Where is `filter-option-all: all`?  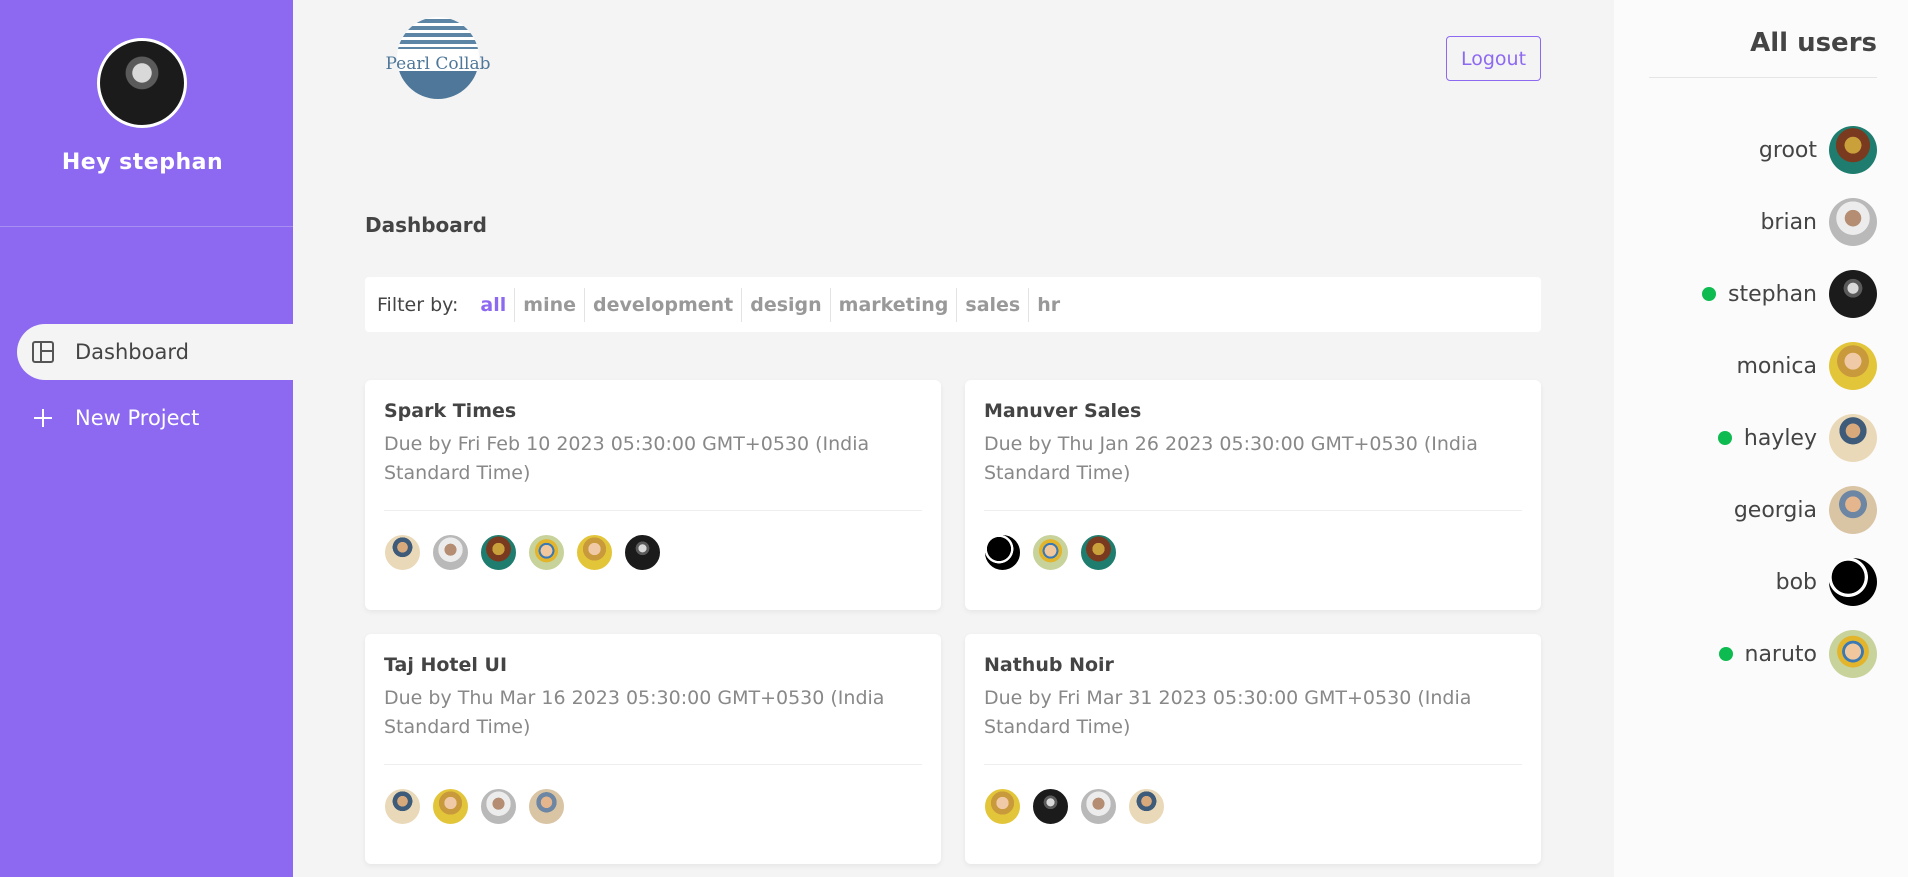 filter-option-all: all is located at coordinates (494, 304).